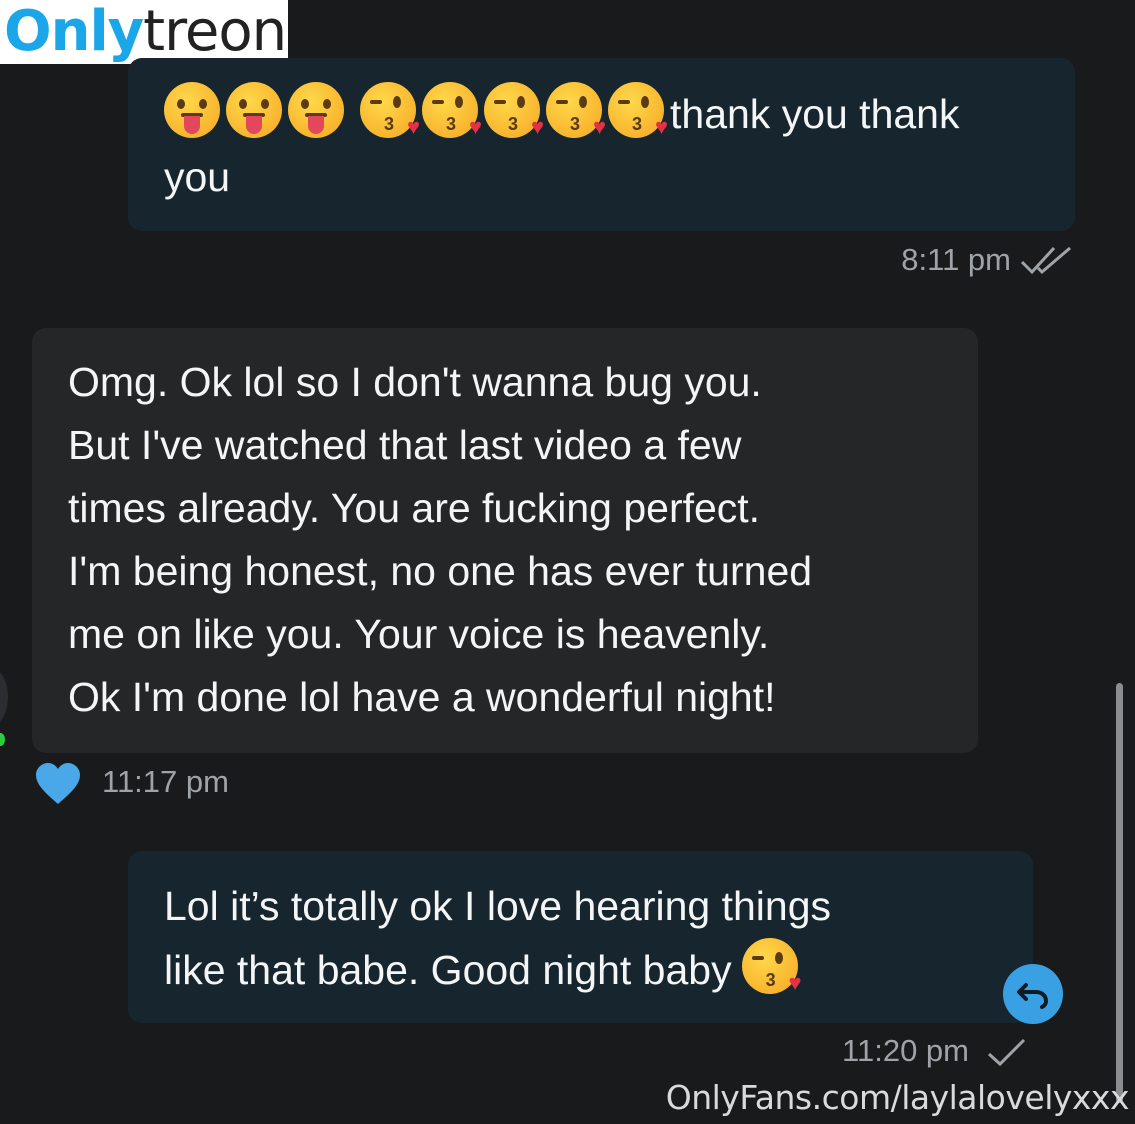 The width and height of the screenshot is (1135, 1124). What do you see at coordinates (4, 697) in the screenshot?
I see `avatar` at bounding box center [4, 697].